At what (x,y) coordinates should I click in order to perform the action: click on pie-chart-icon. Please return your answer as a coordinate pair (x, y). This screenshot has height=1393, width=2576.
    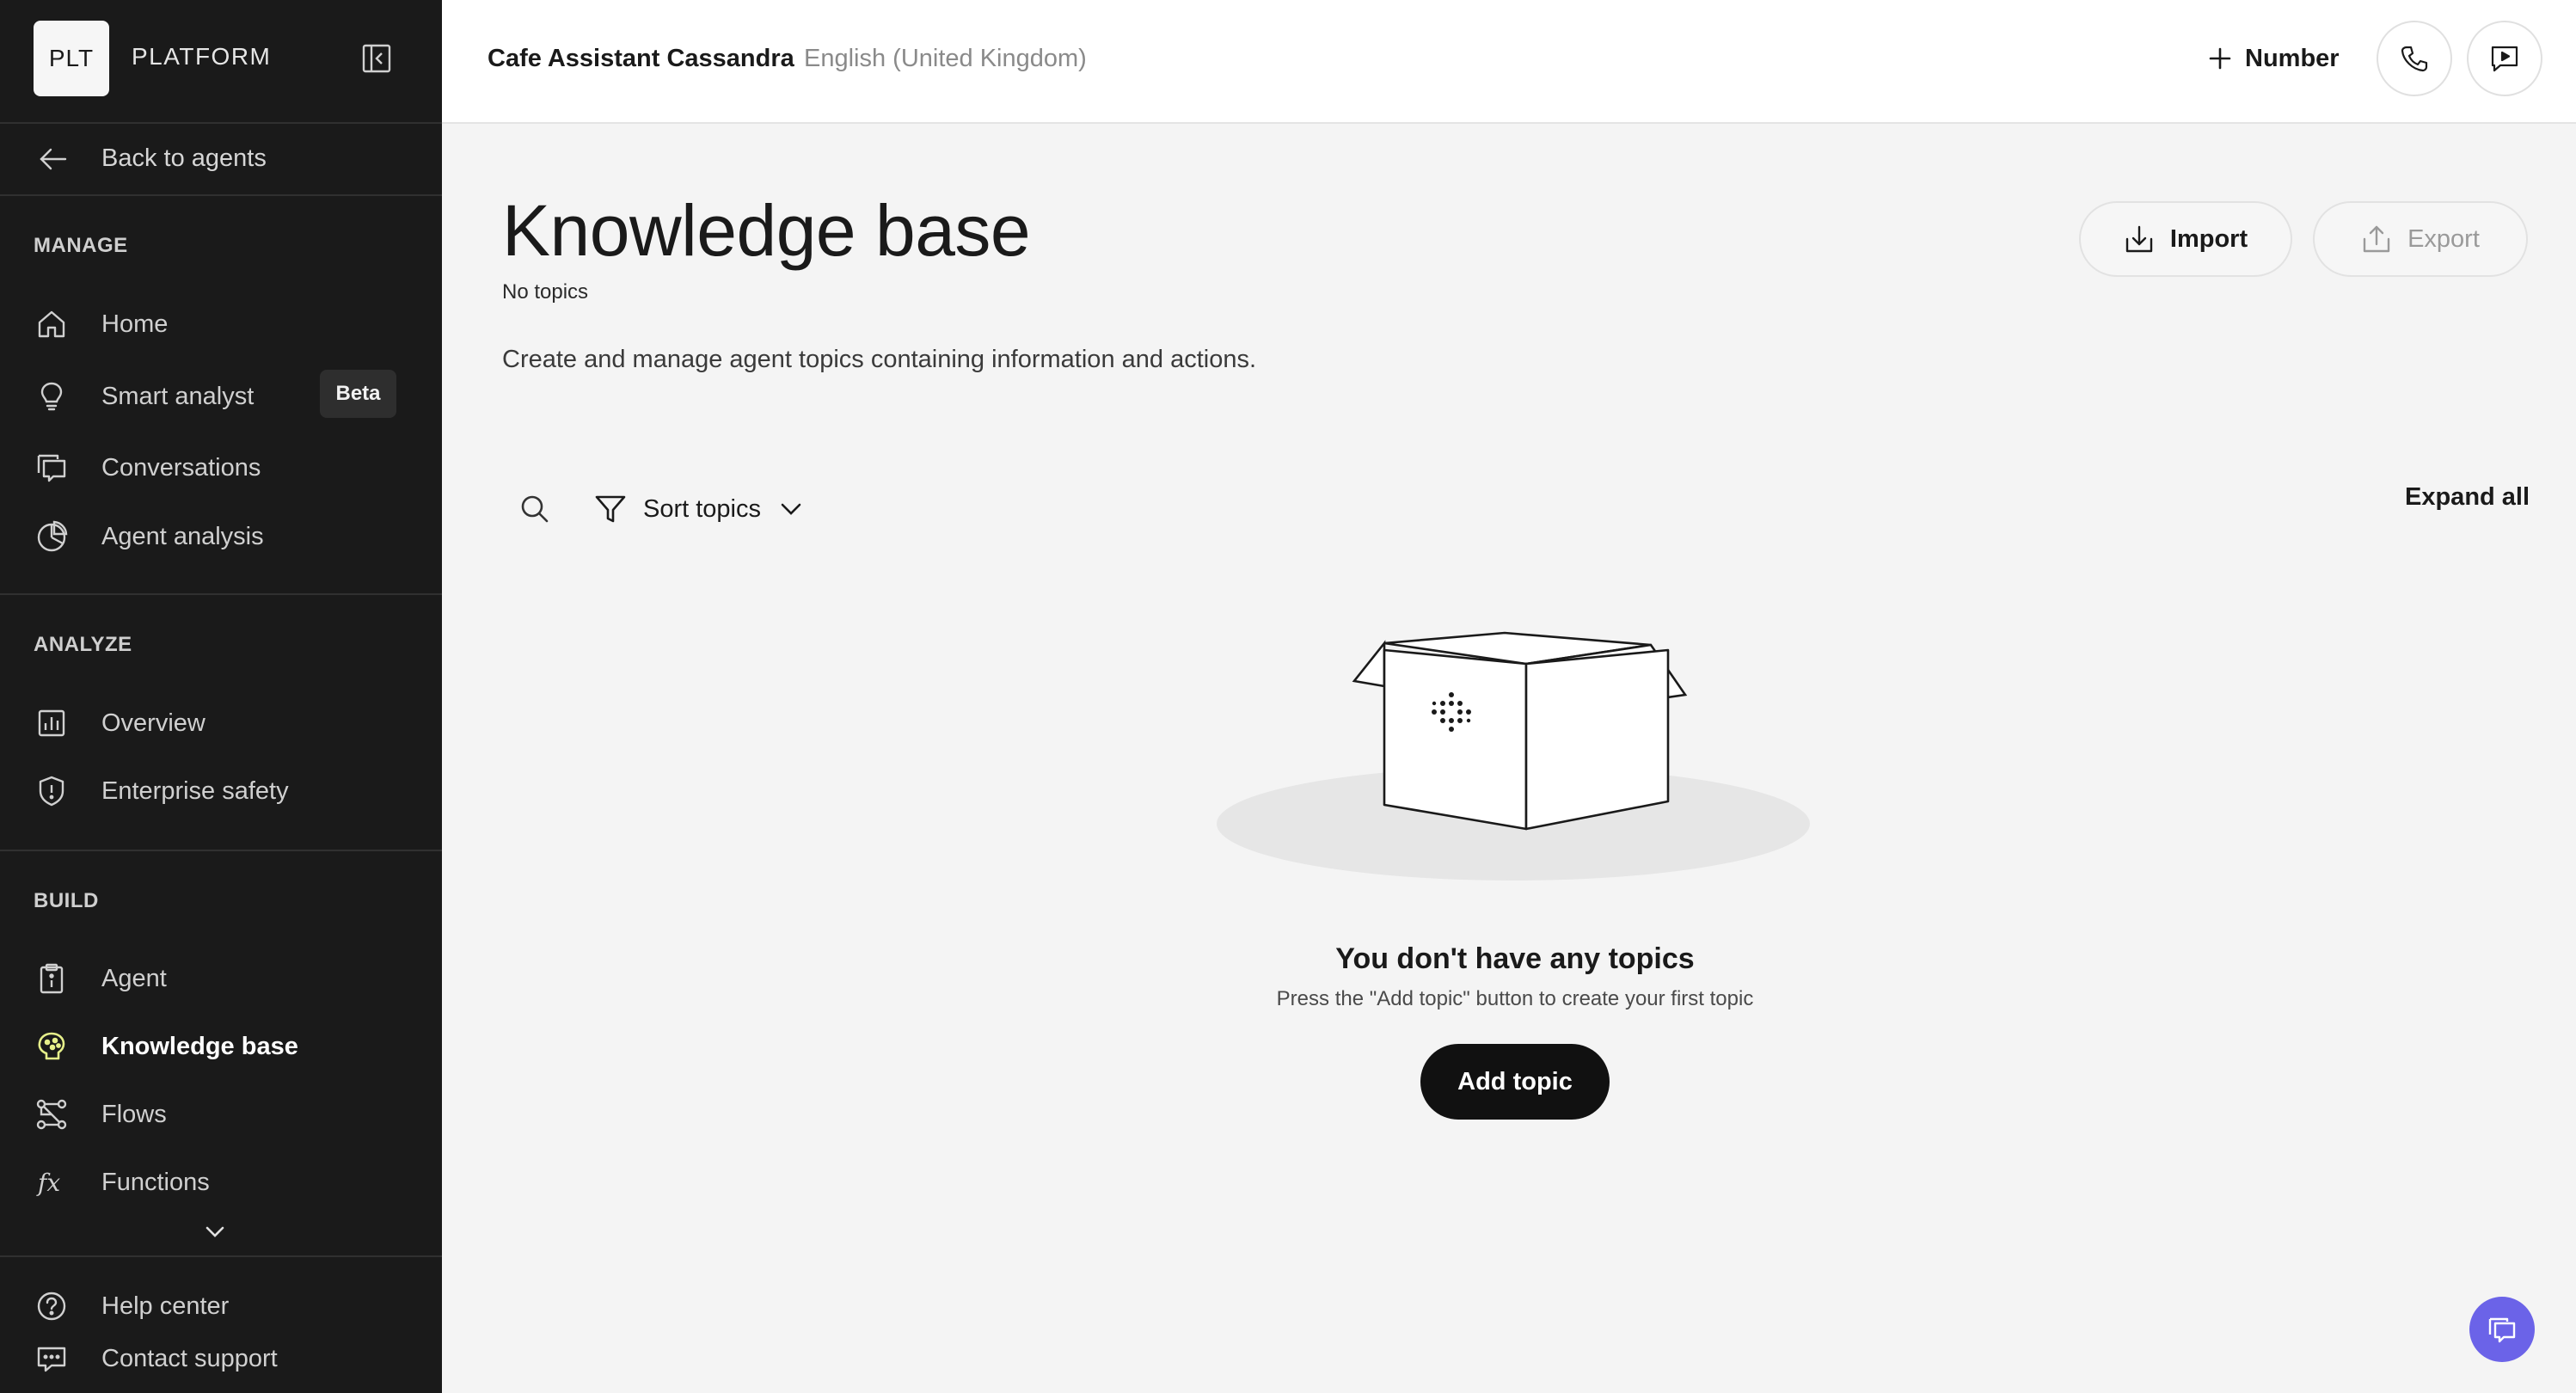
    Looking at the image, I should click on (52, 536).